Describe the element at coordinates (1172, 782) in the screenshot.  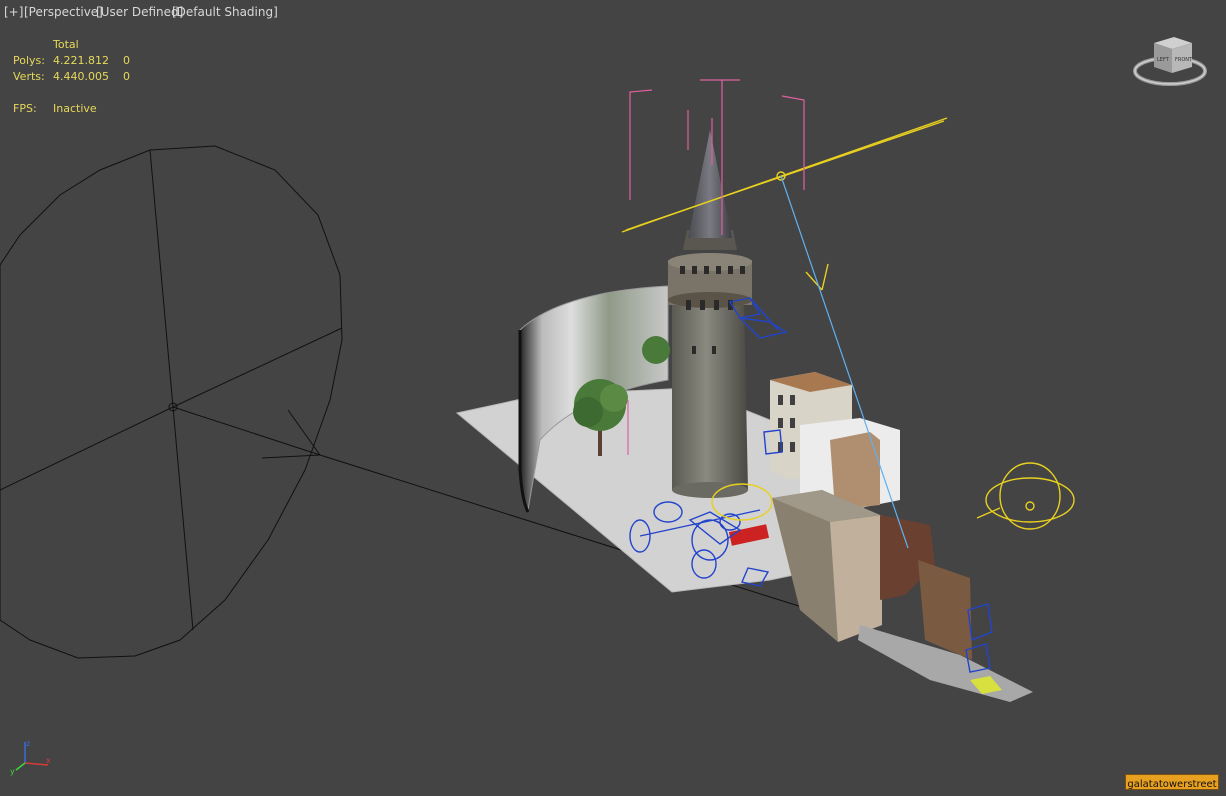
I see `object-name-tag: galatatowerstreet` at that location.